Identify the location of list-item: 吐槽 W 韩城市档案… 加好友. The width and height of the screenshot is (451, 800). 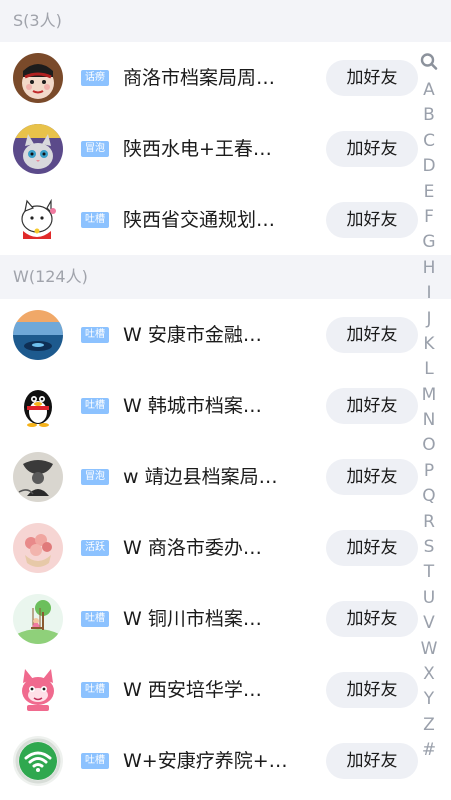
(225, 405).